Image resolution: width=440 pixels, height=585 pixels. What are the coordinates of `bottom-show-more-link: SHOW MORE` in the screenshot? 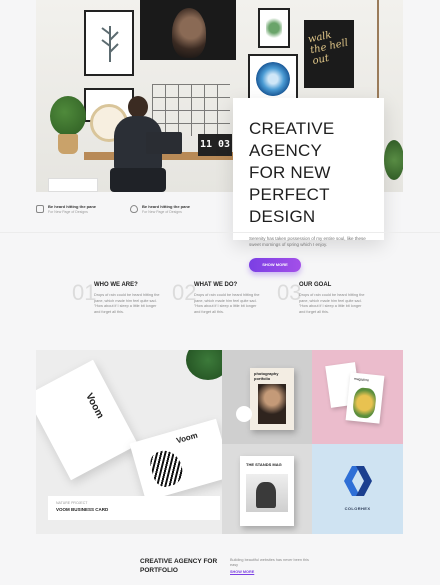 It's located at (242, 572).